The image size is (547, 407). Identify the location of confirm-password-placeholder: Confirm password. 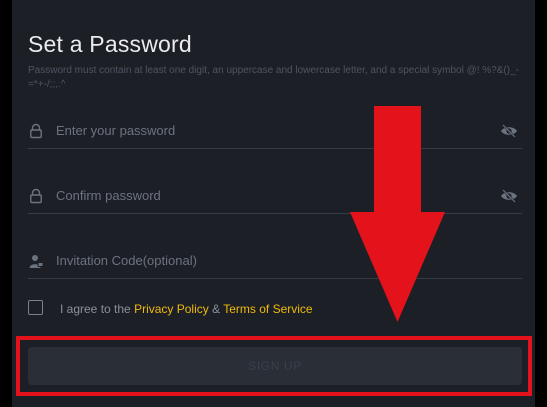
(108, 195).